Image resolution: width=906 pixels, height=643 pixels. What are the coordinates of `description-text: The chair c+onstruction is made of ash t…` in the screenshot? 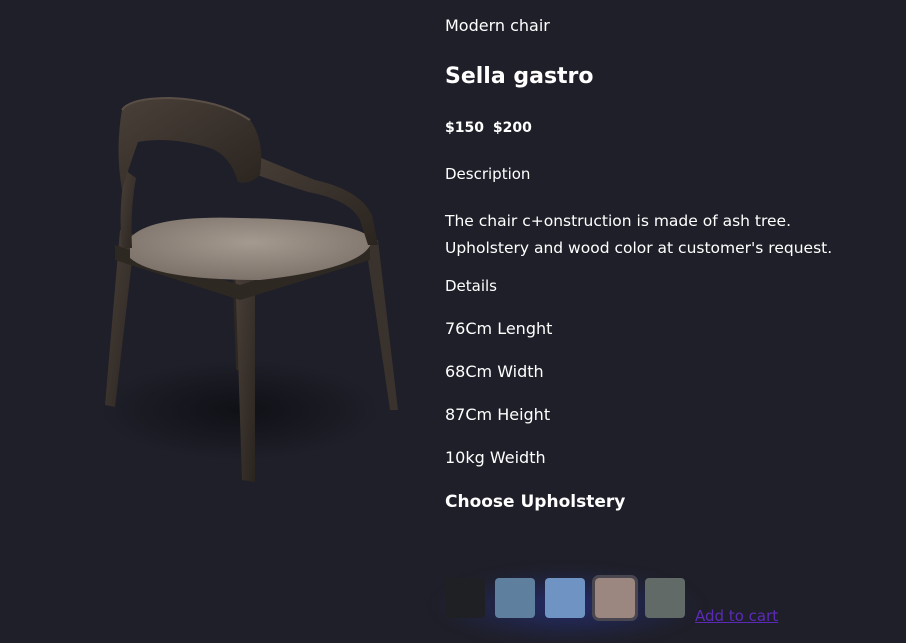 It's located at (639, 234).